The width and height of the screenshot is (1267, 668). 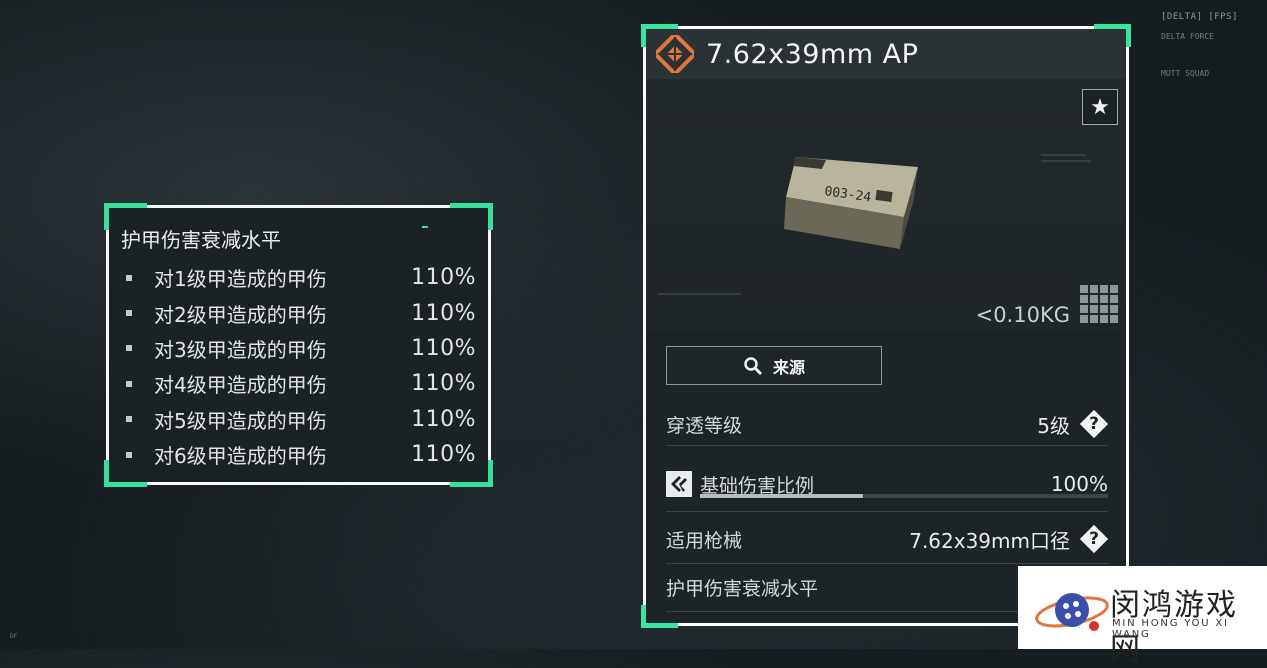 What do you see at coordinates (201, 240) in the screenshot?
I see `tooltip-title: 护甲伤害衰减水平` at bounding box center [201, 240].